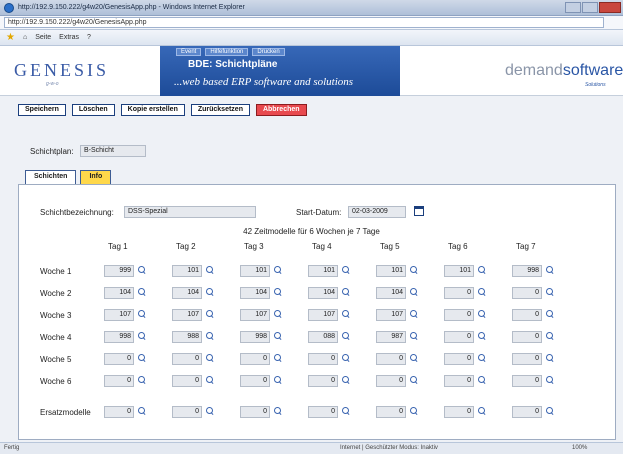 This screenshot has width=623, height=454. I want to click on time-model-cell: 088, so click(323, 337).